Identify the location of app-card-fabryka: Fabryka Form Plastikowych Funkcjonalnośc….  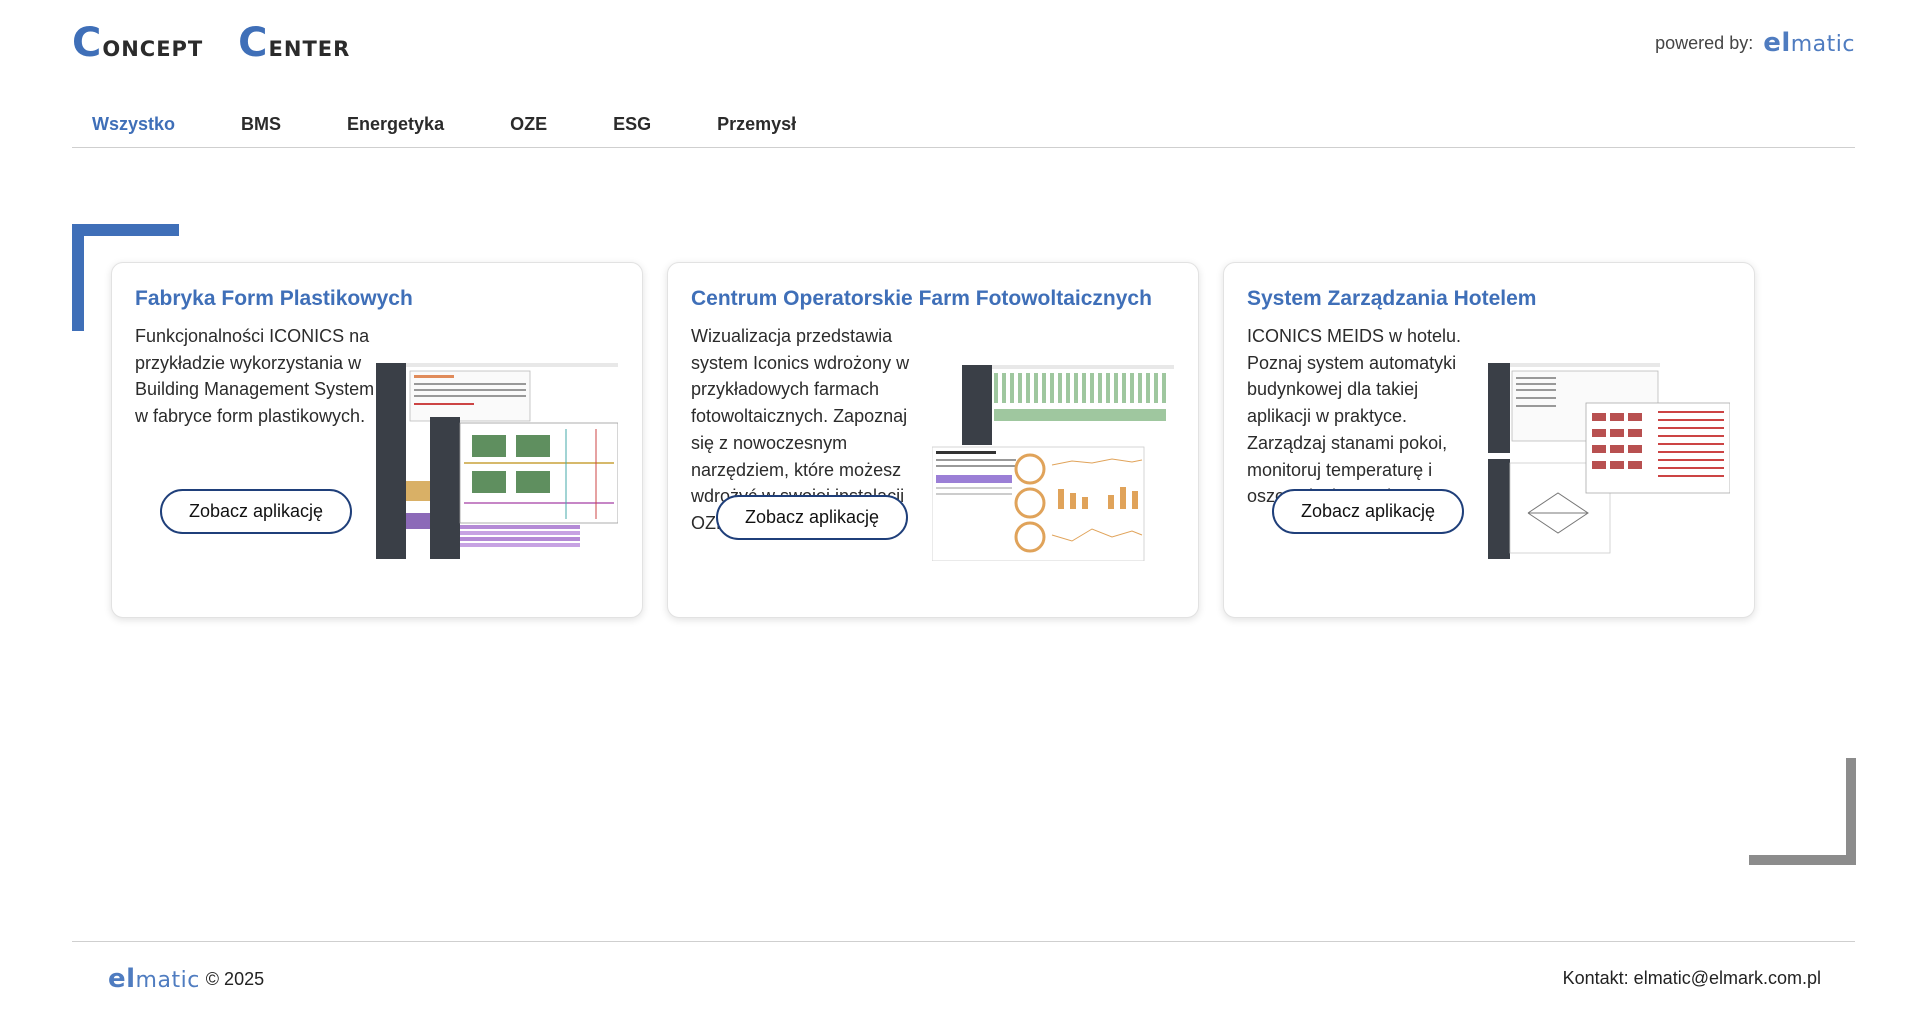
(377, 440).